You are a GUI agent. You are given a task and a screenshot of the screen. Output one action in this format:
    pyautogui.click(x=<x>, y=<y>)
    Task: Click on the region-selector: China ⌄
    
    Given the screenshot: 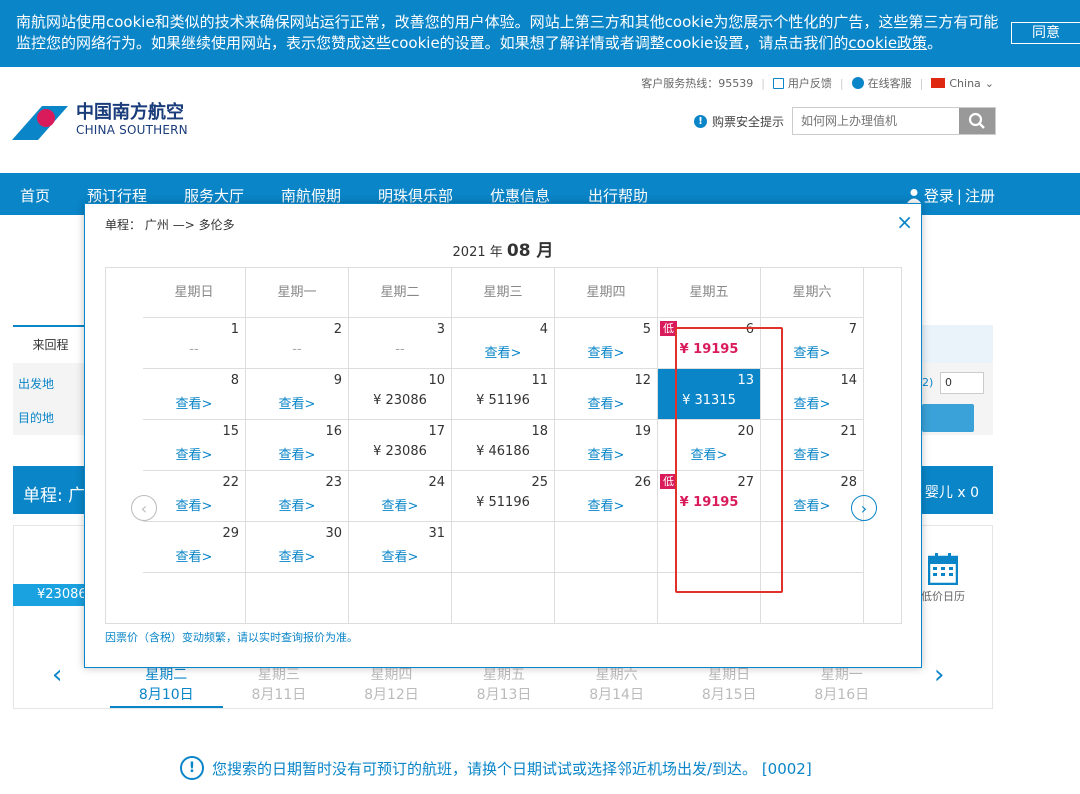 What is the action you would take?
    pyautogui.click(x=962, y=83)
    